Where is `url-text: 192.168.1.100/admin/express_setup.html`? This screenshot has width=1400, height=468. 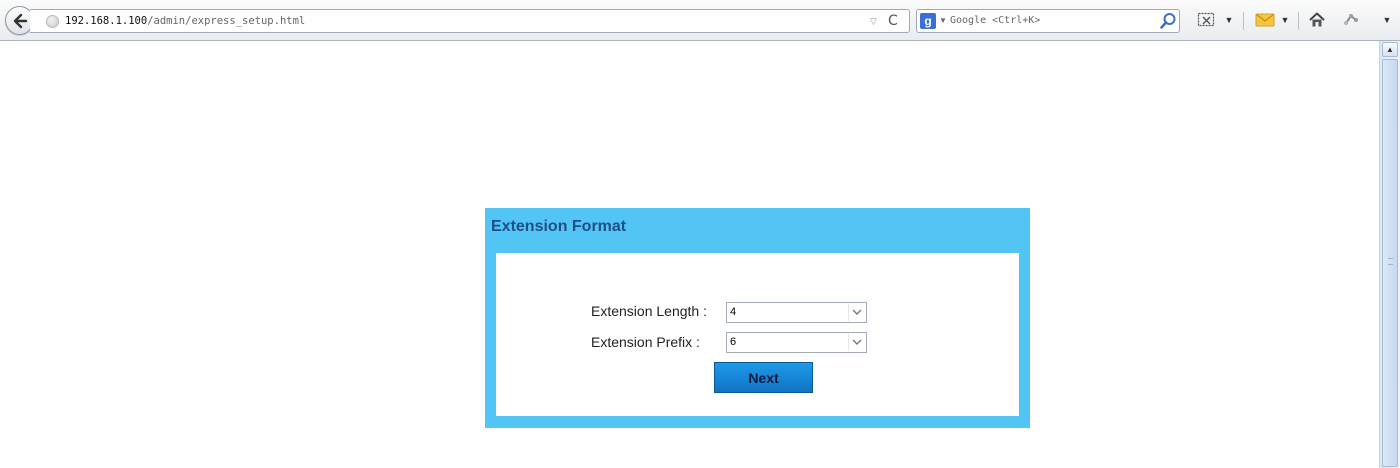
url-text: 192.168.1.100/admin/express_setup.html is located at coordinates (185, 21).